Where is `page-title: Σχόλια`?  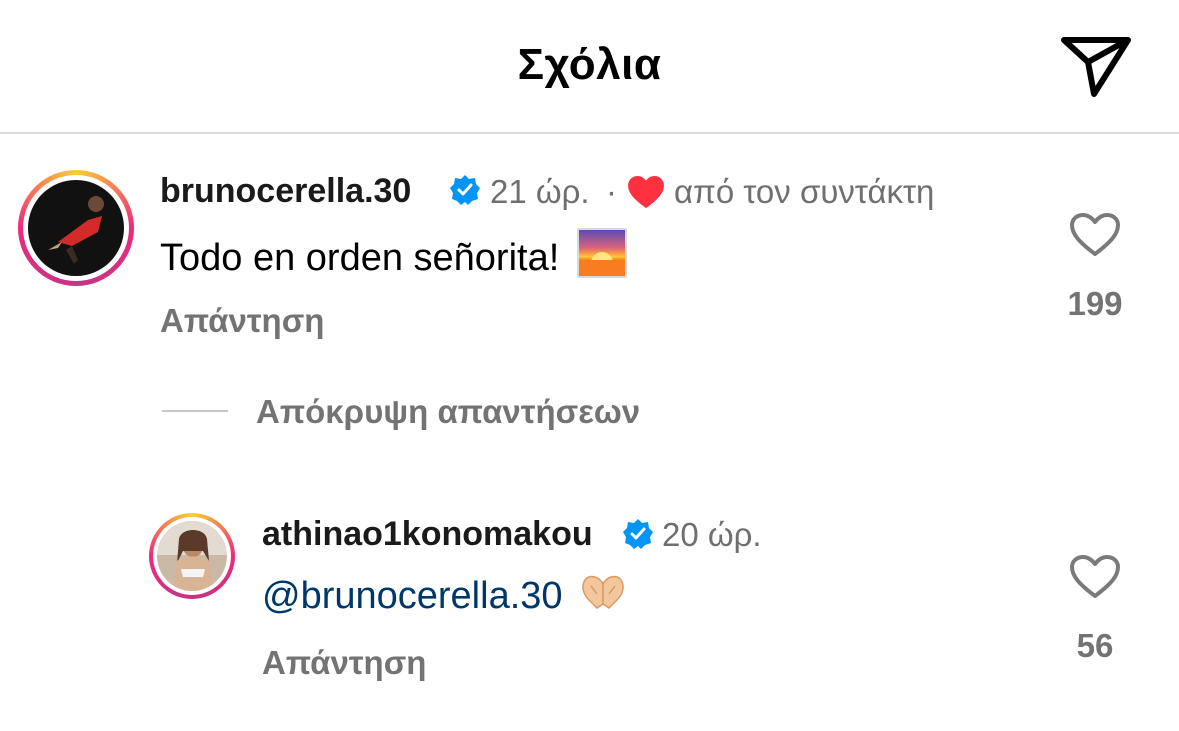
page-title: Σχόλια is located at coordinates (589, 64).